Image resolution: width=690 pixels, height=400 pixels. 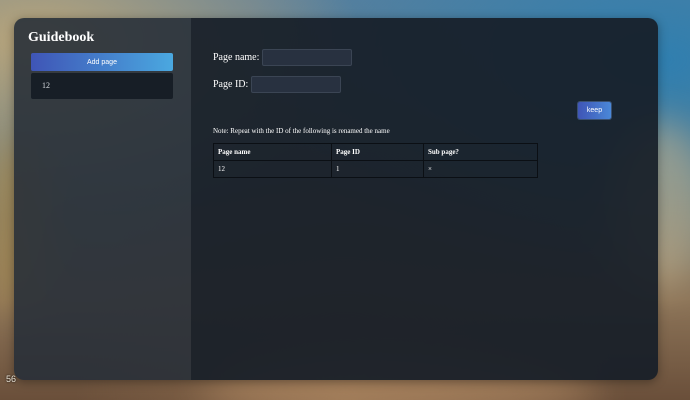 I want to click on cell-page-name: 12, so click(x=272, y=169).